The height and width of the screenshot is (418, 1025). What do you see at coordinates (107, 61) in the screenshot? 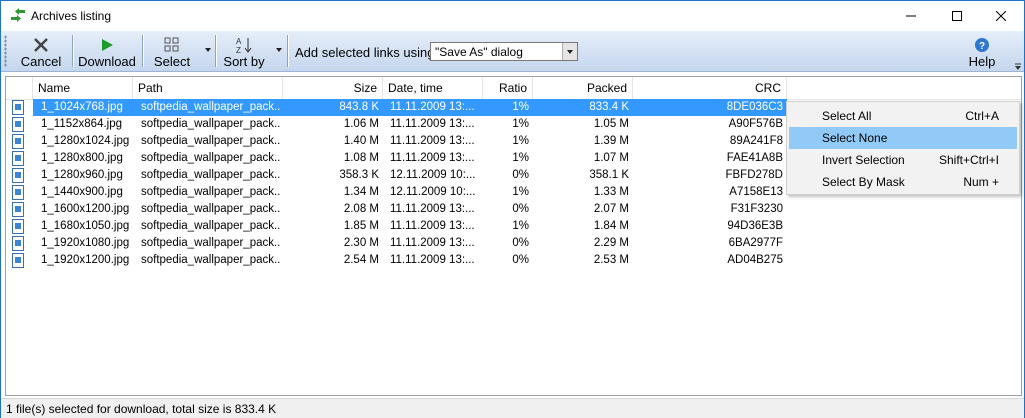
I see `download-label: Download` at bounding box center [107, 61].